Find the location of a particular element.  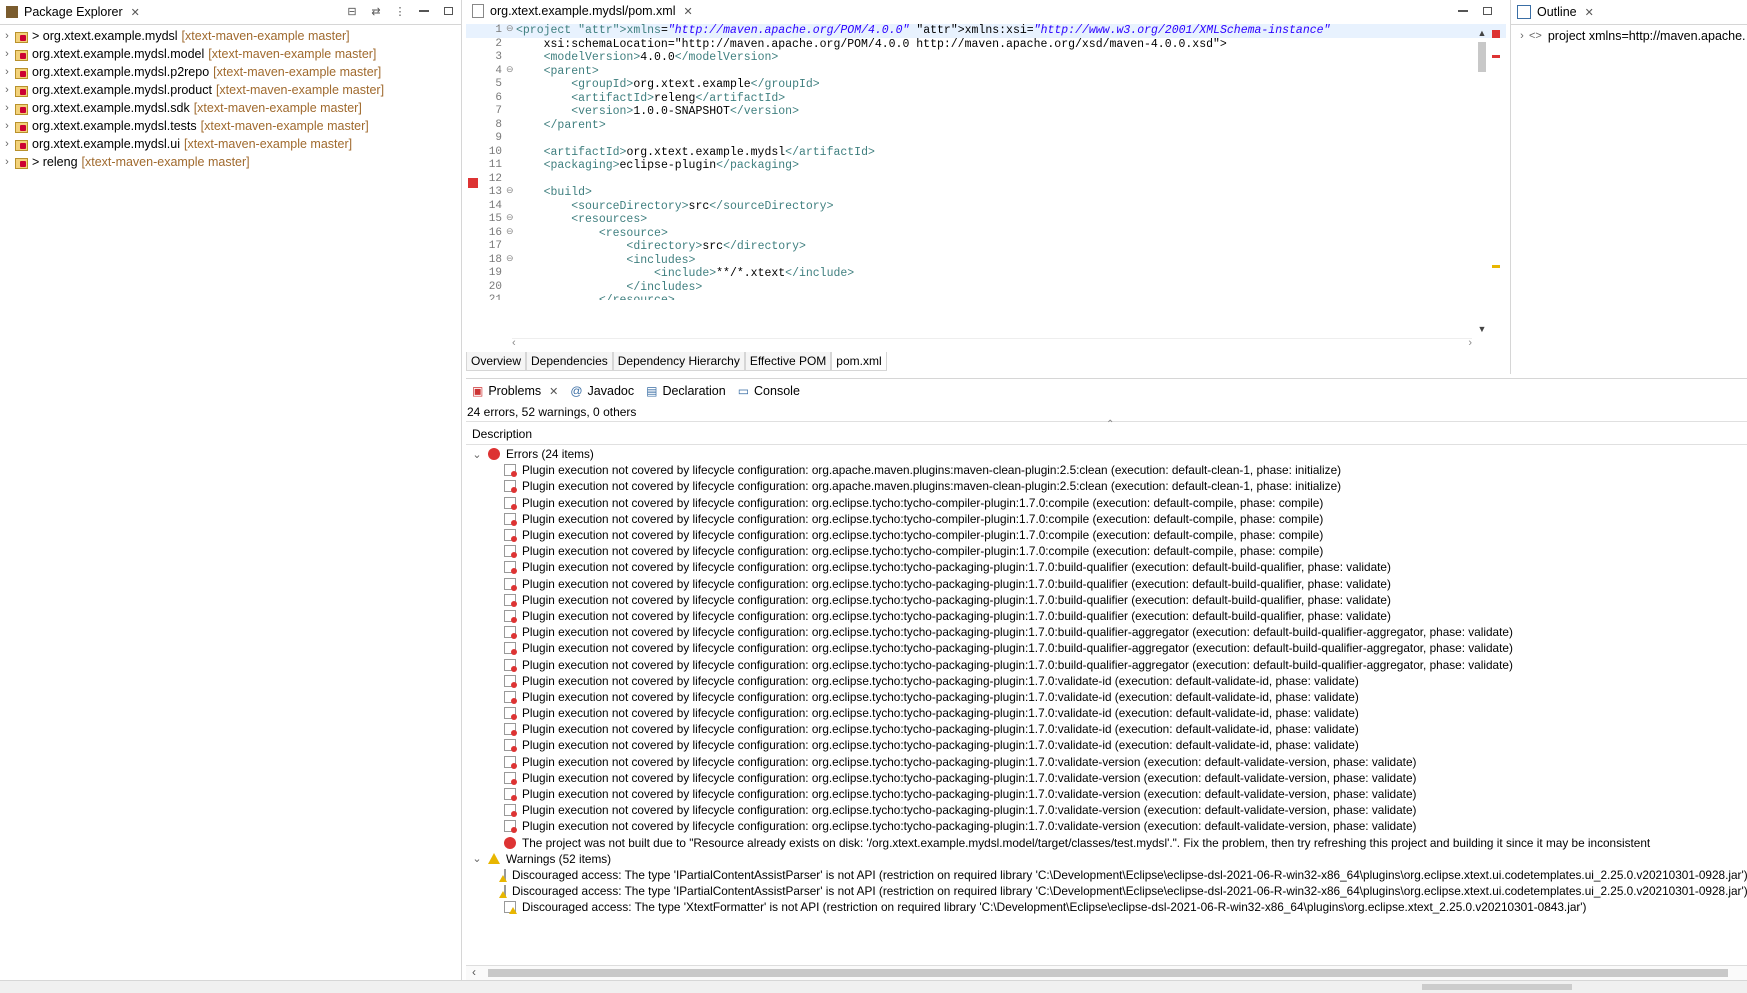

code-line: 16 ⊖ <resource> is located at coordinates (986, 234).